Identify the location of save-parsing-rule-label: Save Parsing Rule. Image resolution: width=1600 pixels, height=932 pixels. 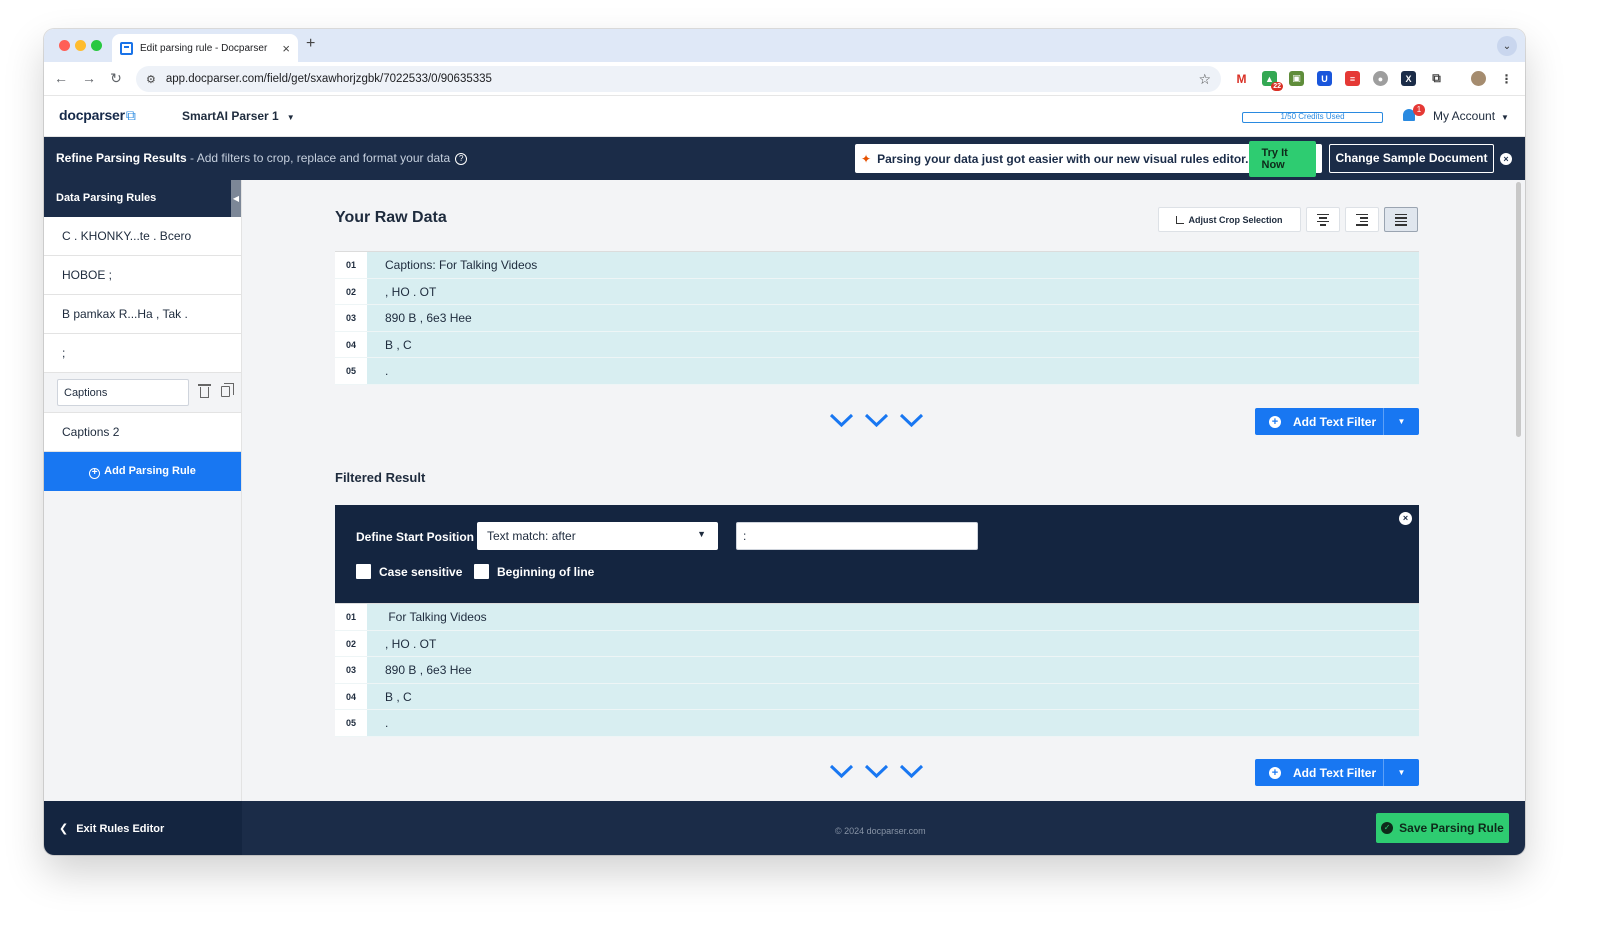
(1451, 828).